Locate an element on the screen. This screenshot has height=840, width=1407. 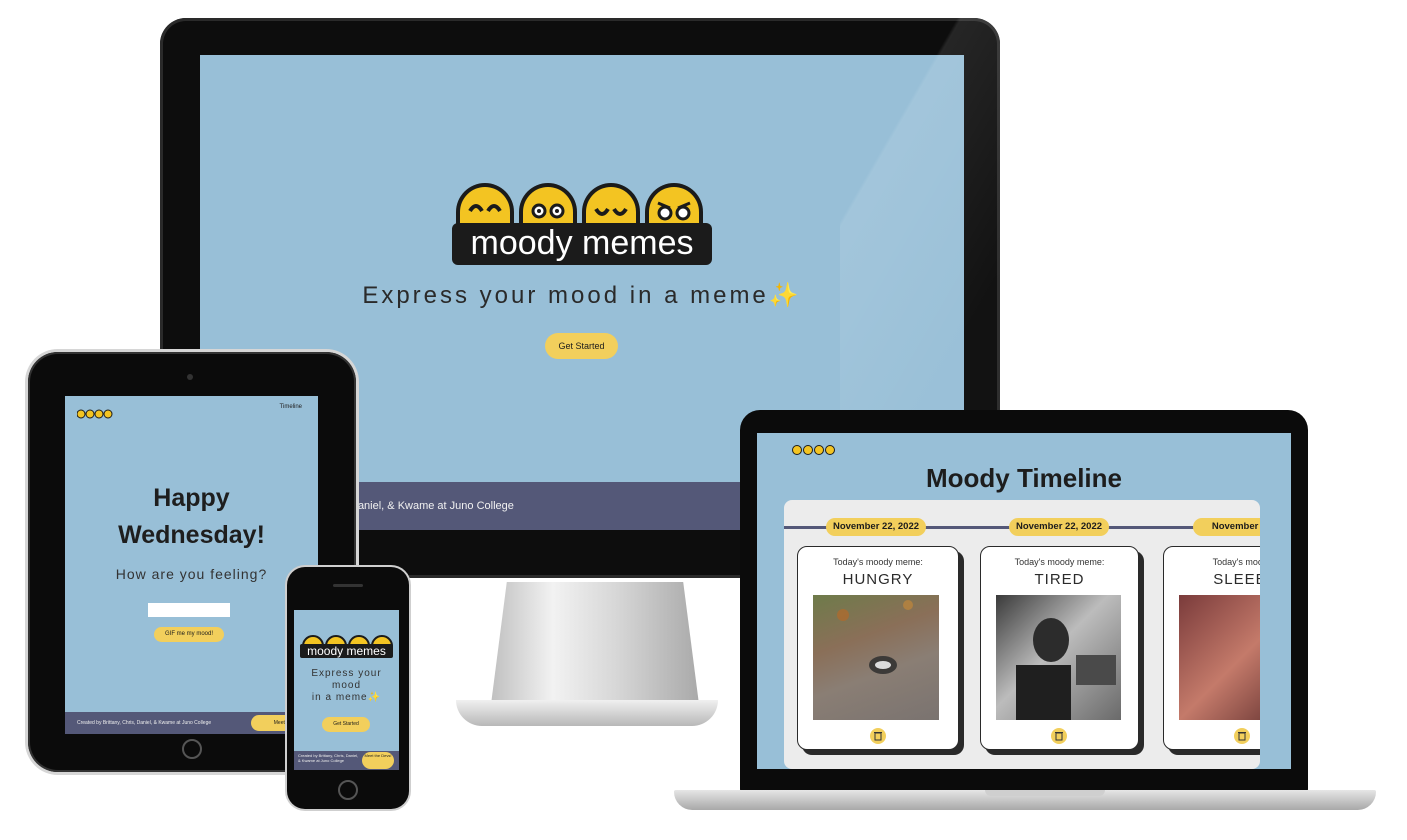
logo-wordmark: moody memes is located at coordinates (582, 244).